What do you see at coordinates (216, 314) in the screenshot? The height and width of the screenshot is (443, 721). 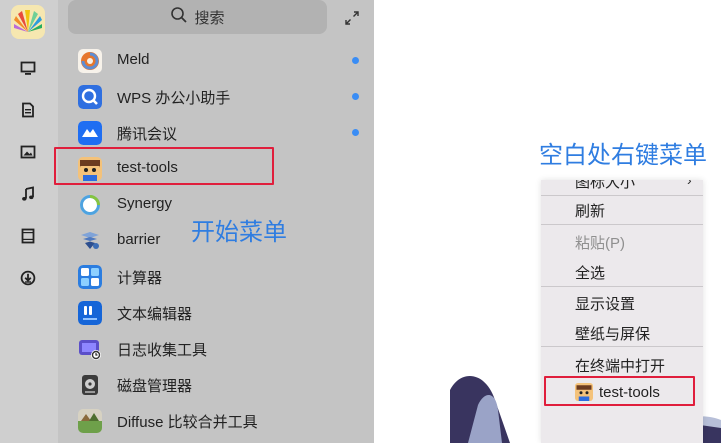 I see `app-item-text-editor: 文本编辑器` at bounding box center [216, 314].